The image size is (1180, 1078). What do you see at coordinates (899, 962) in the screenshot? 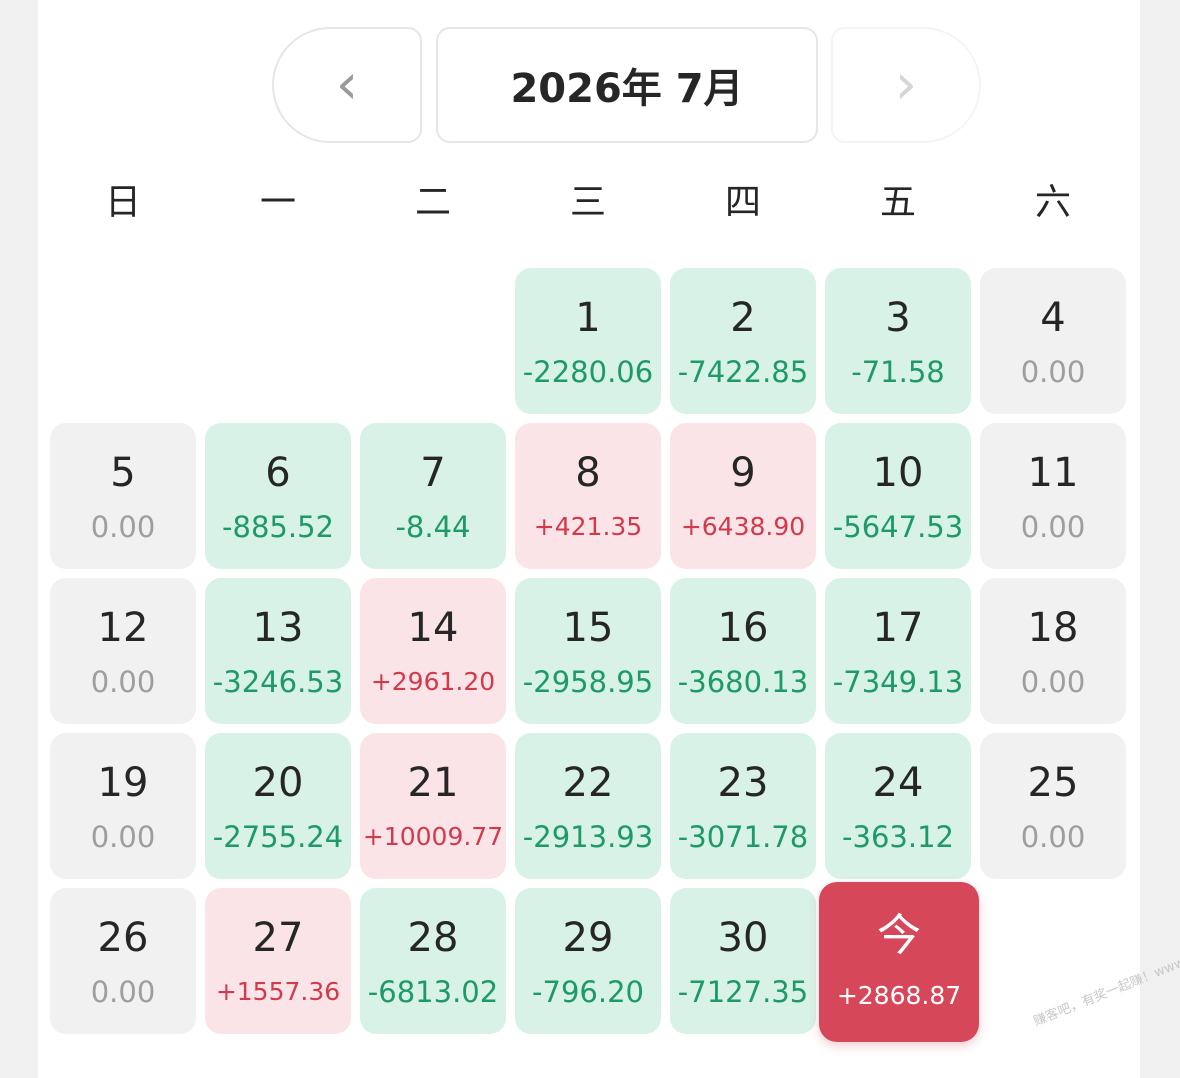
I see `today-cell: 今 +2868.87` at bounding box center [899, 962].